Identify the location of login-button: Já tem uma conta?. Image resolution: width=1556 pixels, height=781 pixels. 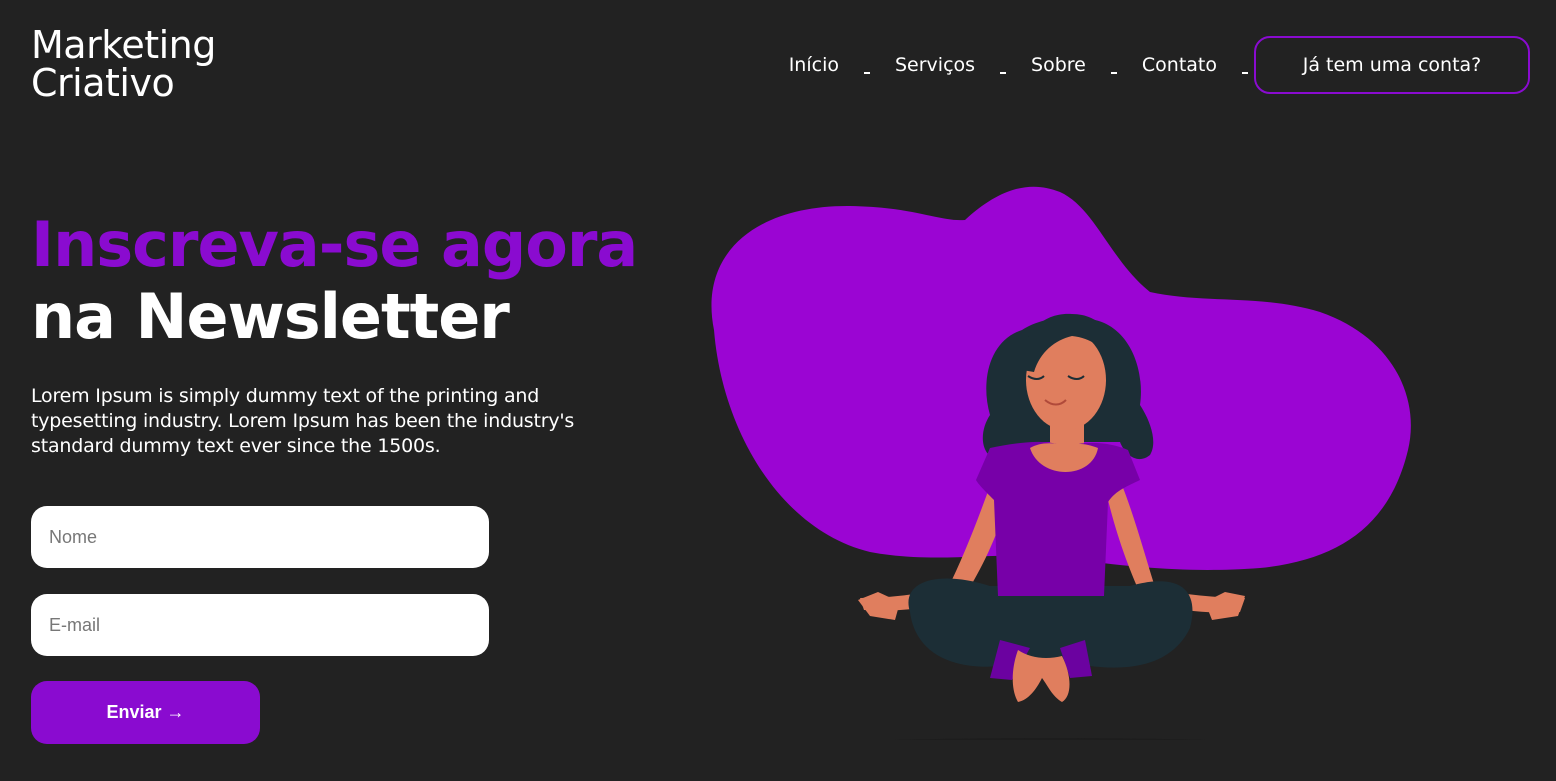
(1392, 65).